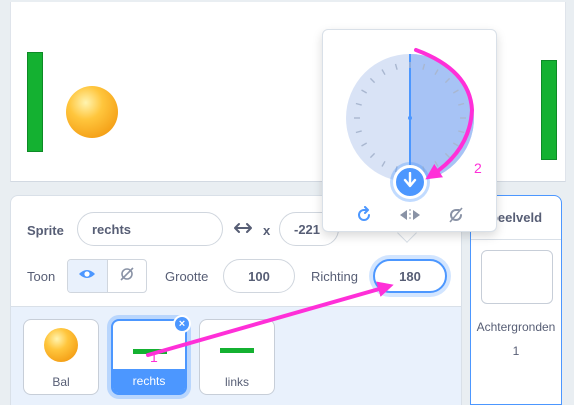  I want to click on flip-horizontal-icon, so click(410, 217).